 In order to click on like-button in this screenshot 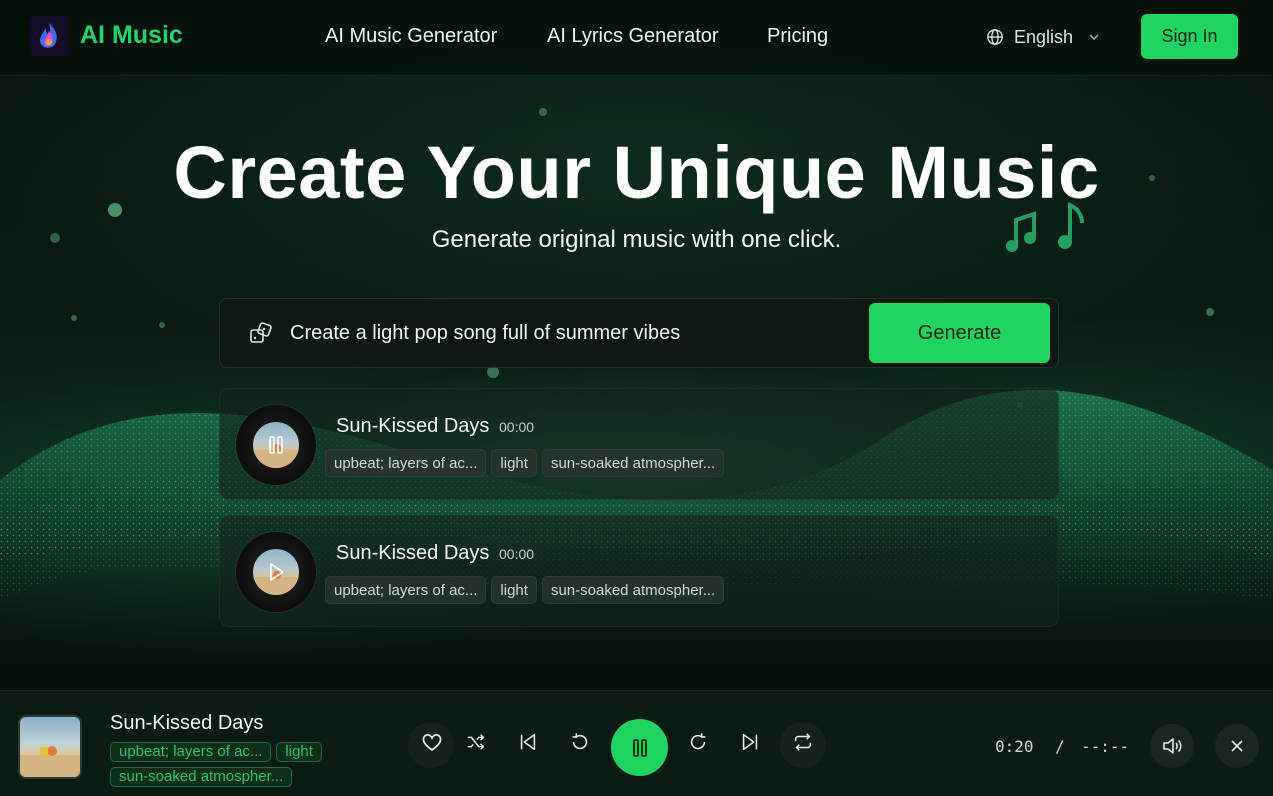, I will do `click(432, 742)`.